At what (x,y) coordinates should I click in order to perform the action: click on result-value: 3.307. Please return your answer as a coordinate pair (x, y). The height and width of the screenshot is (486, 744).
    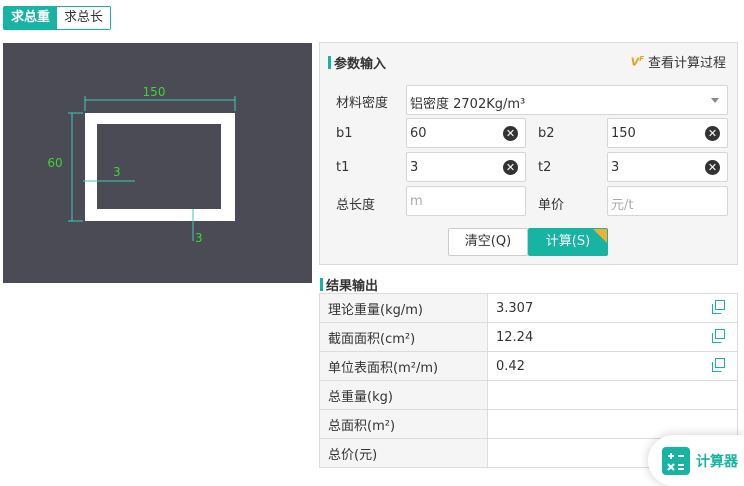
    Looking at the image, I should click on (612, 308).